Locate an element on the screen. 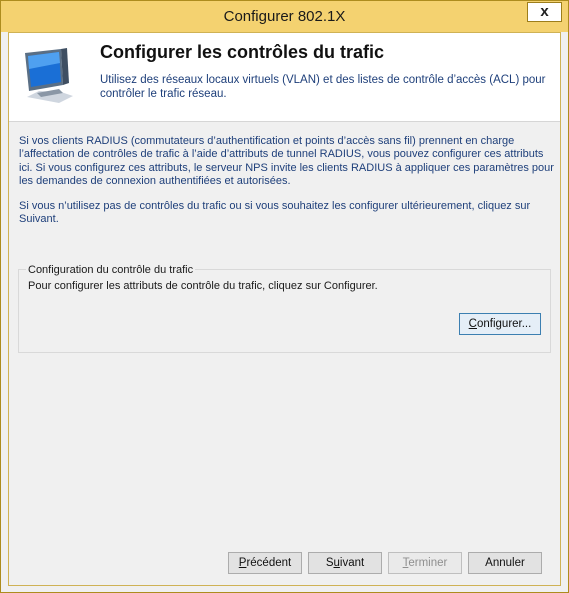 The image size is (569, 593). finish-button: Terminer is located at coordinates (425, 563).